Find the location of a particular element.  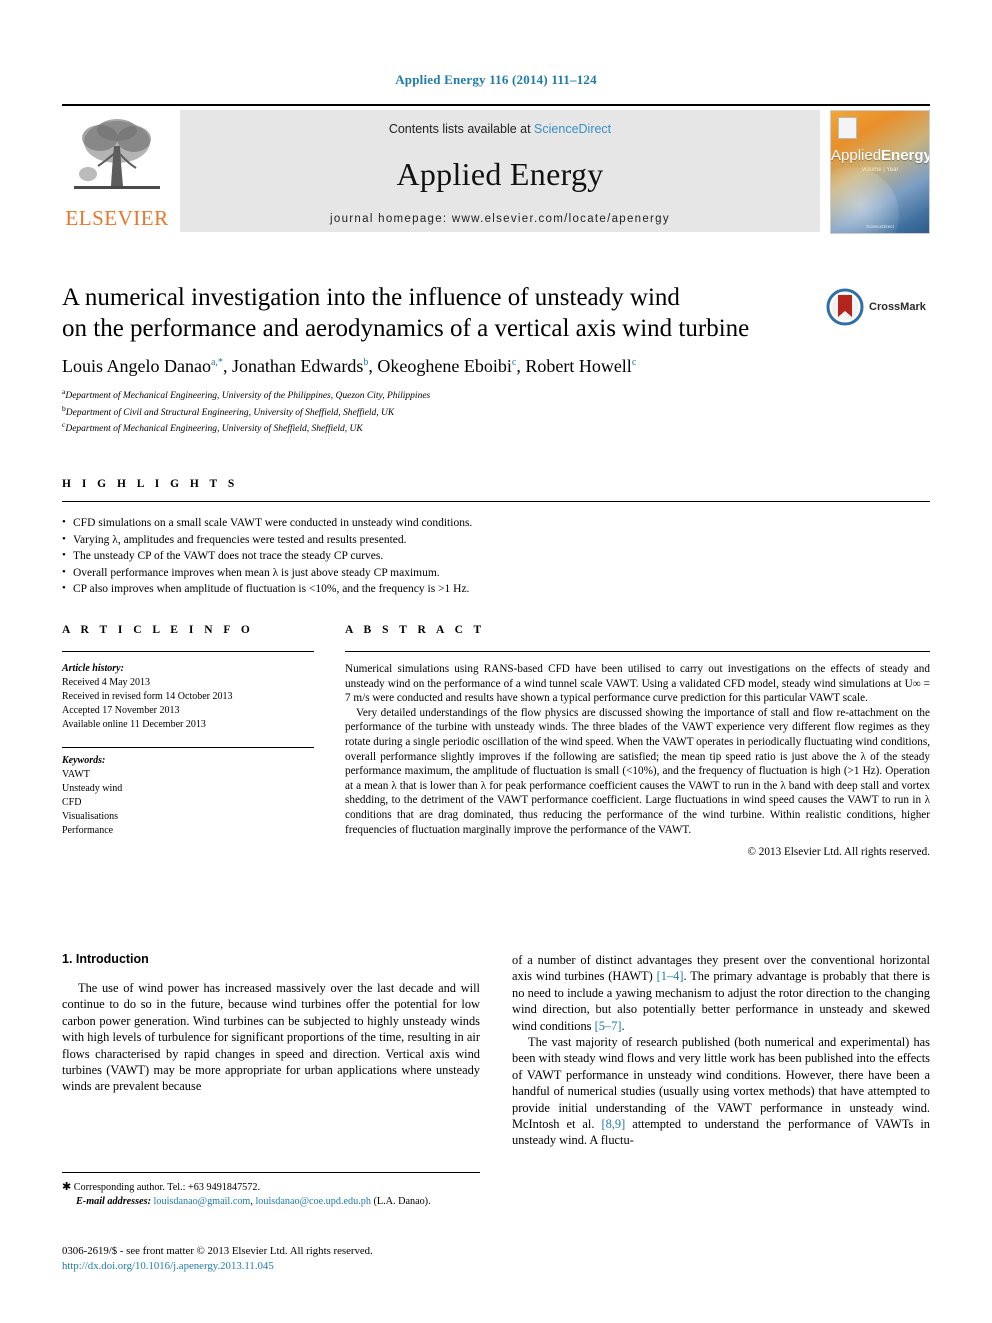

citation-link: [5–7] is located at coordinates (608, 1026).